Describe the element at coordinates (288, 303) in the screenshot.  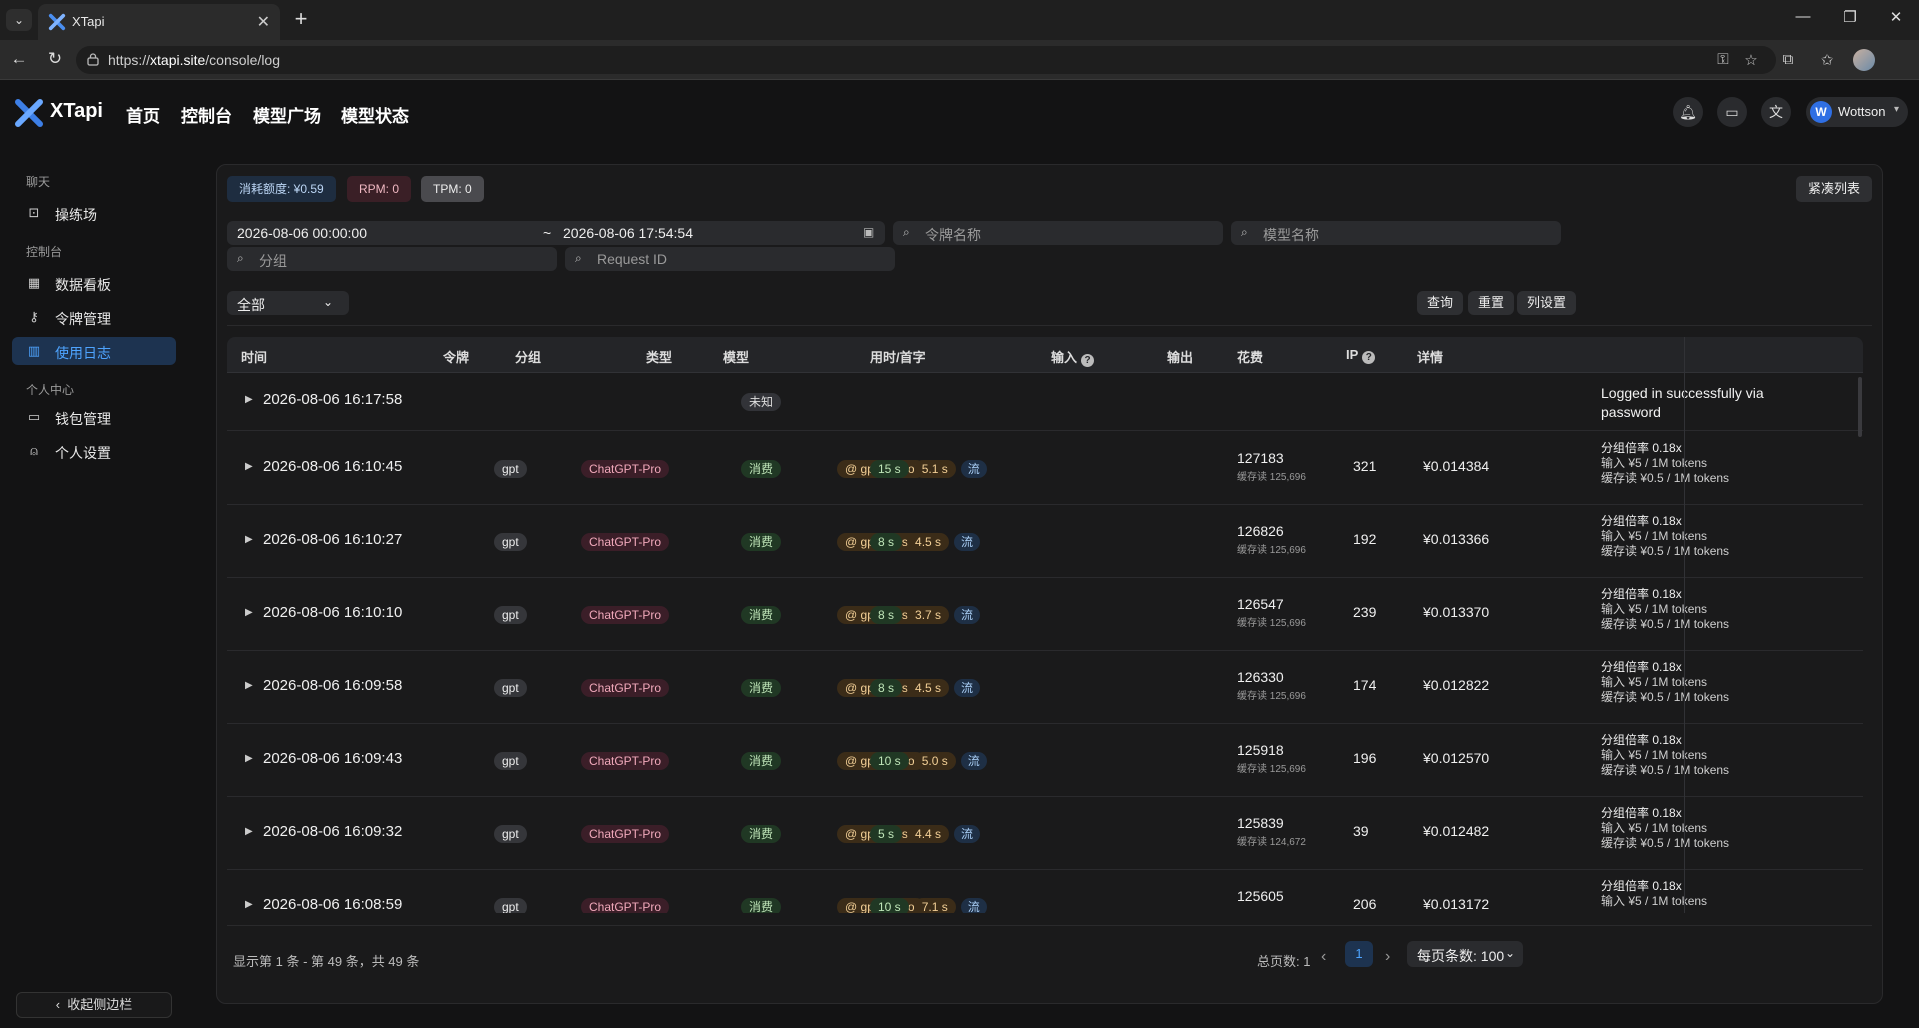
I see `log-type-select: 全部 ⌄` at that location.